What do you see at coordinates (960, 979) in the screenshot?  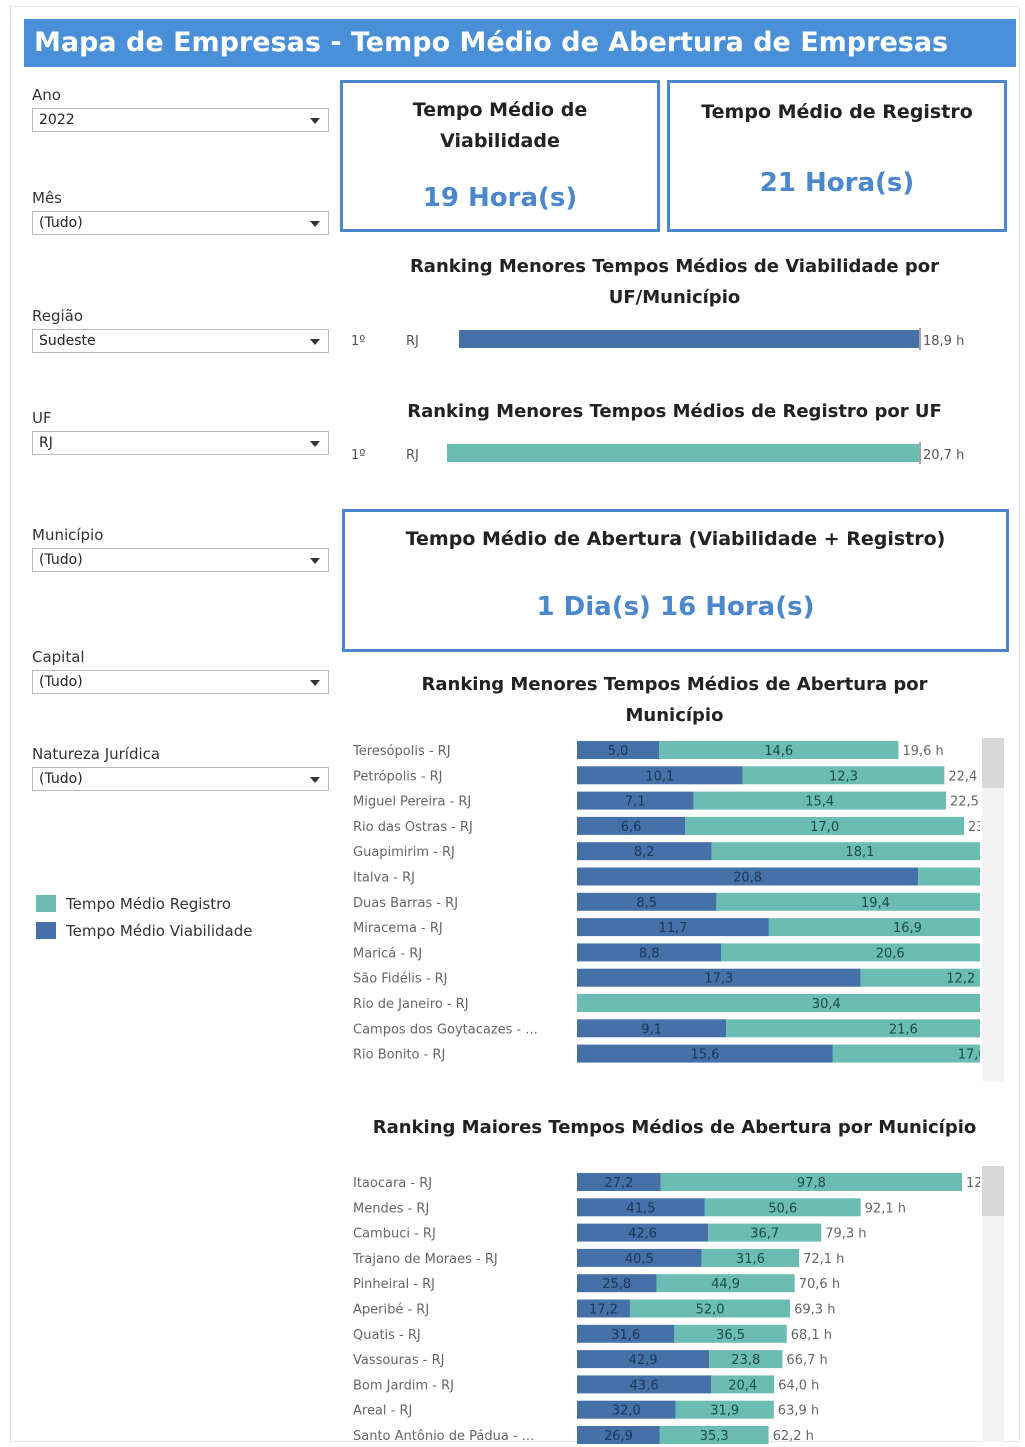 I see `segment-label-registro: 12,2` at bounding box center [960, 979].